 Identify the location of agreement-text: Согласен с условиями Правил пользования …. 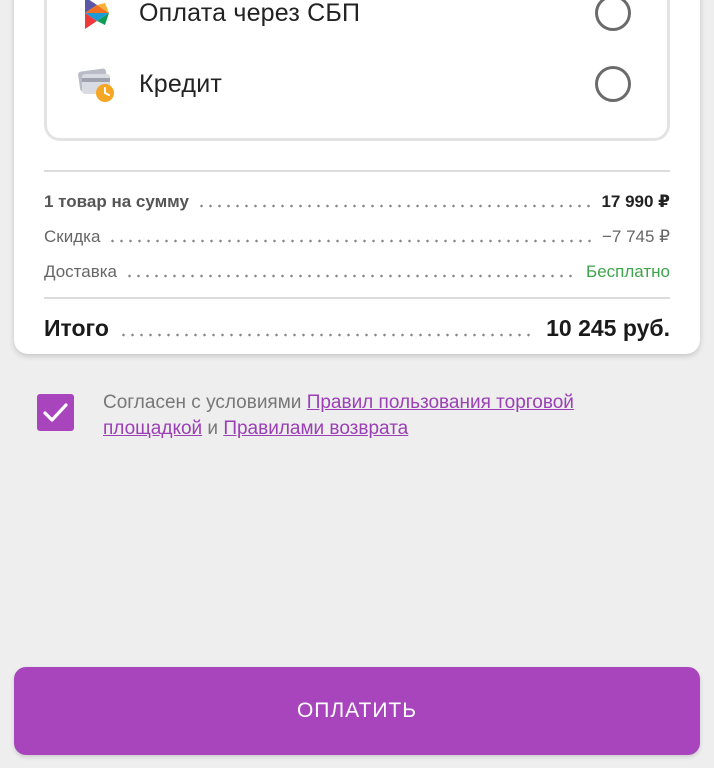
(383, 416).